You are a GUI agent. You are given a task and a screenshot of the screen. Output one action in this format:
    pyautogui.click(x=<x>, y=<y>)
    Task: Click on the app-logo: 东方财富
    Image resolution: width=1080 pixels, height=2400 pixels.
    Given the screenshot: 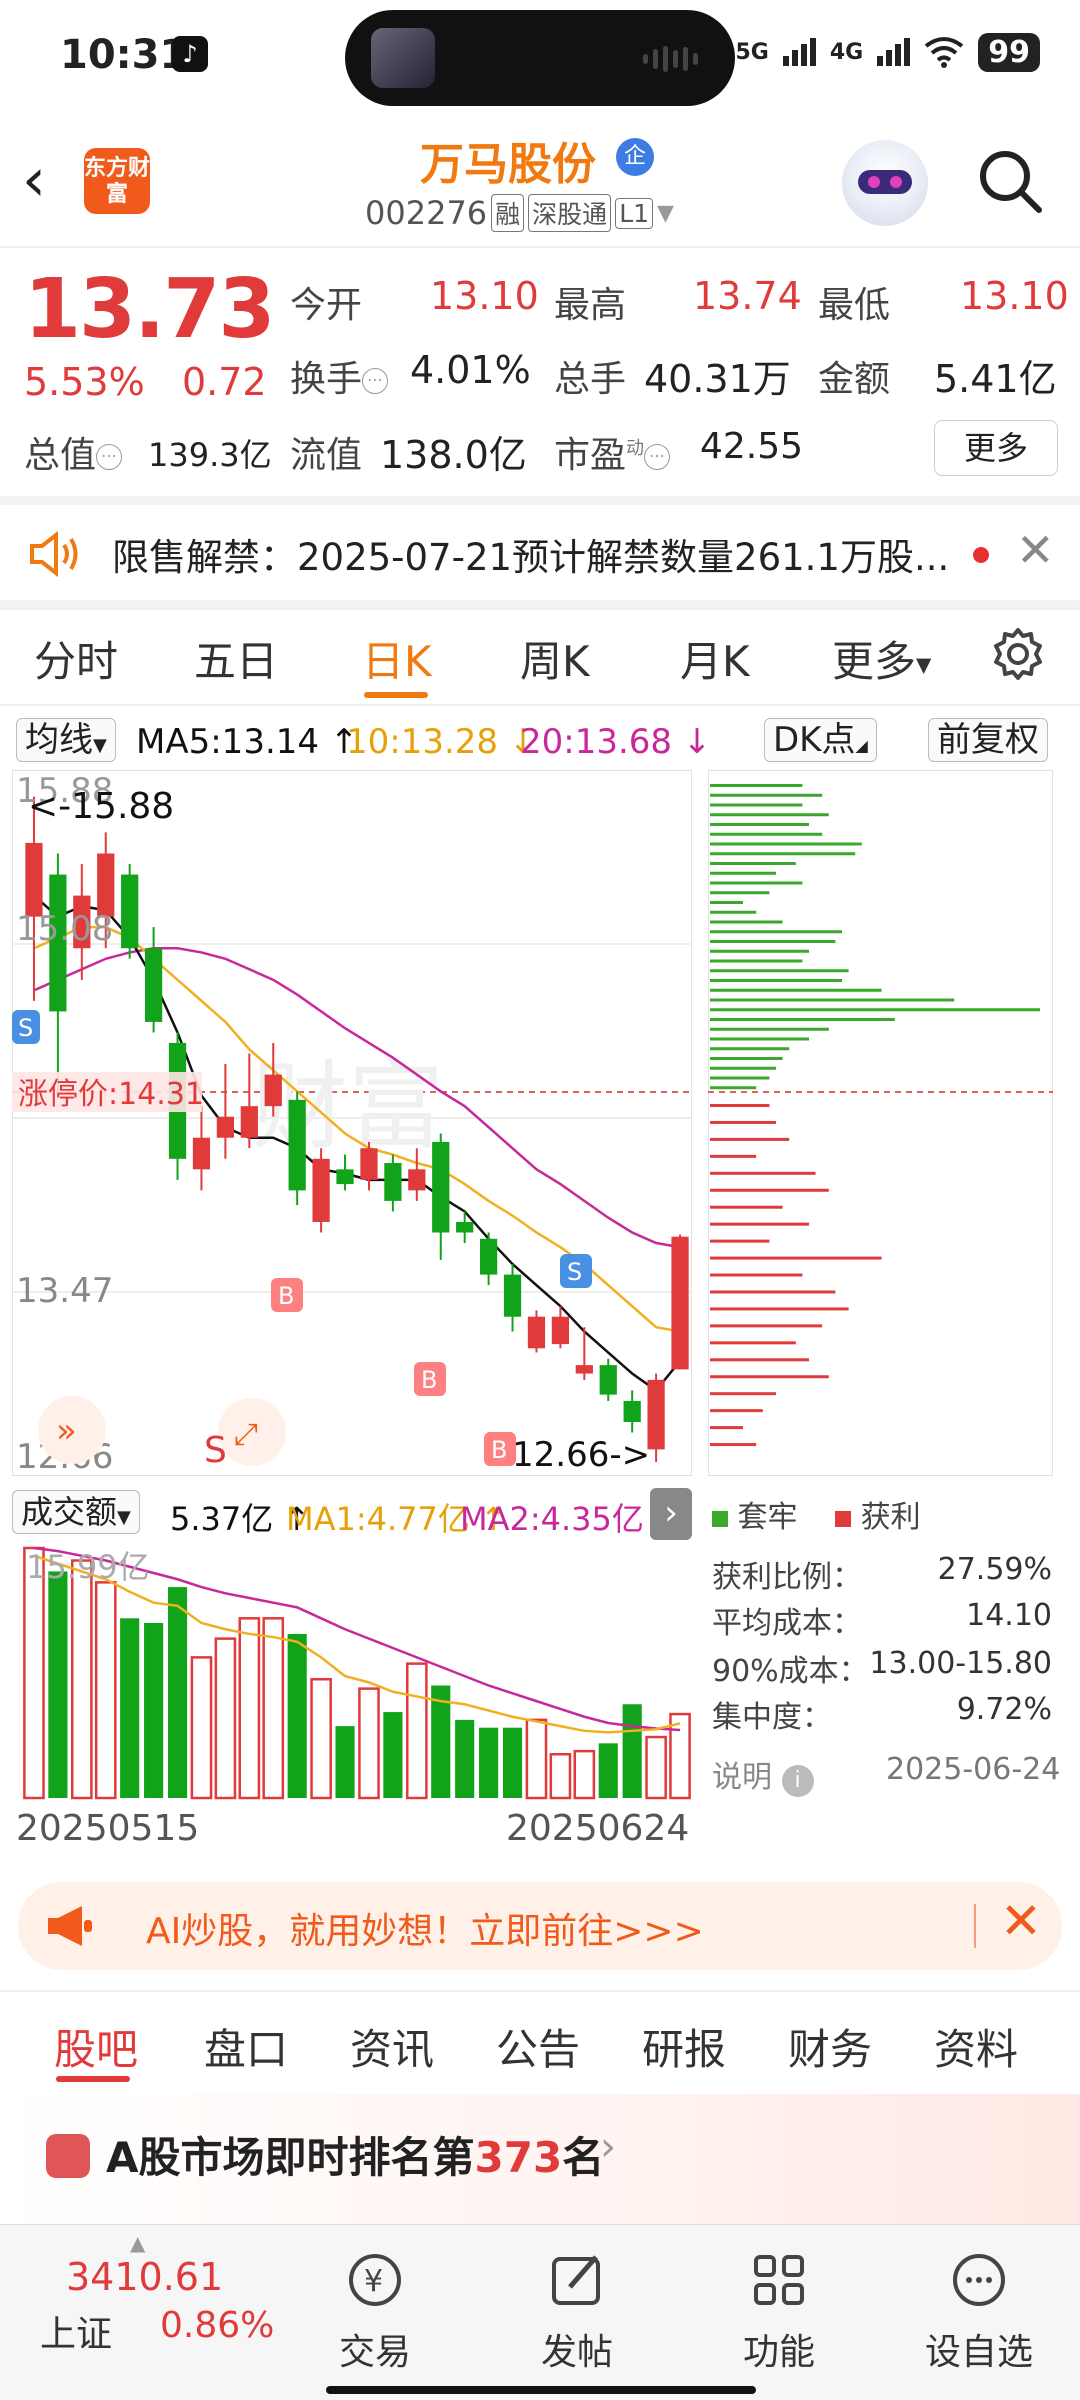 What is the action you would take?
    pyautogui.click(x=117, y=181)
    